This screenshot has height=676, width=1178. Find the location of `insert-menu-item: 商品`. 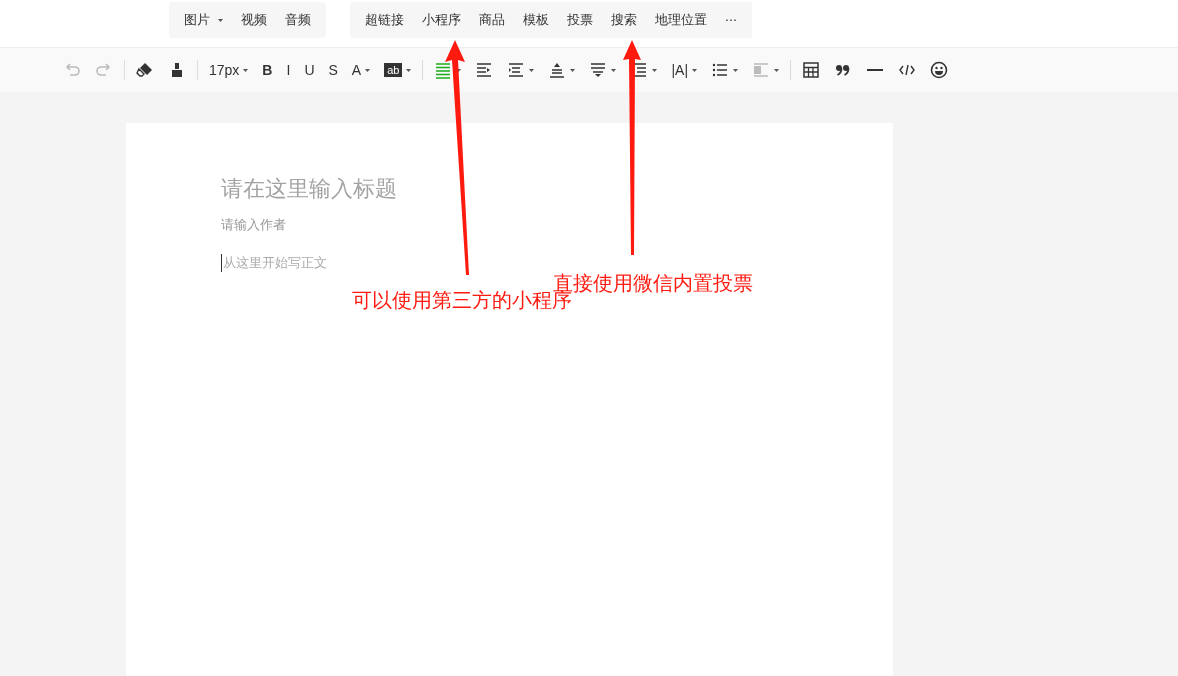

insert-menu-item: 商品 is located at coordinates (492, 20).